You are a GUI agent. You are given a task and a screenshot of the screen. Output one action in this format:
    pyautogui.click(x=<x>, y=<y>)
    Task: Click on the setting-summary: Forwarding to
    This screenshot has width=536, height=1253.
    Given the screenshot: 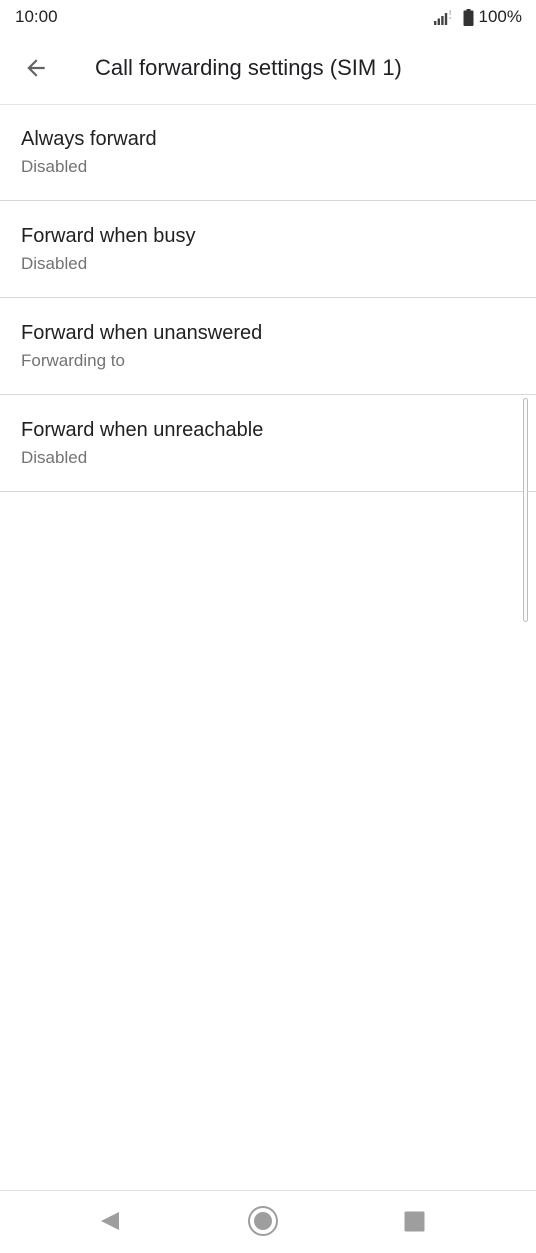 What is the action you would take?
    pyautogui.click(x=73, y=360)
    